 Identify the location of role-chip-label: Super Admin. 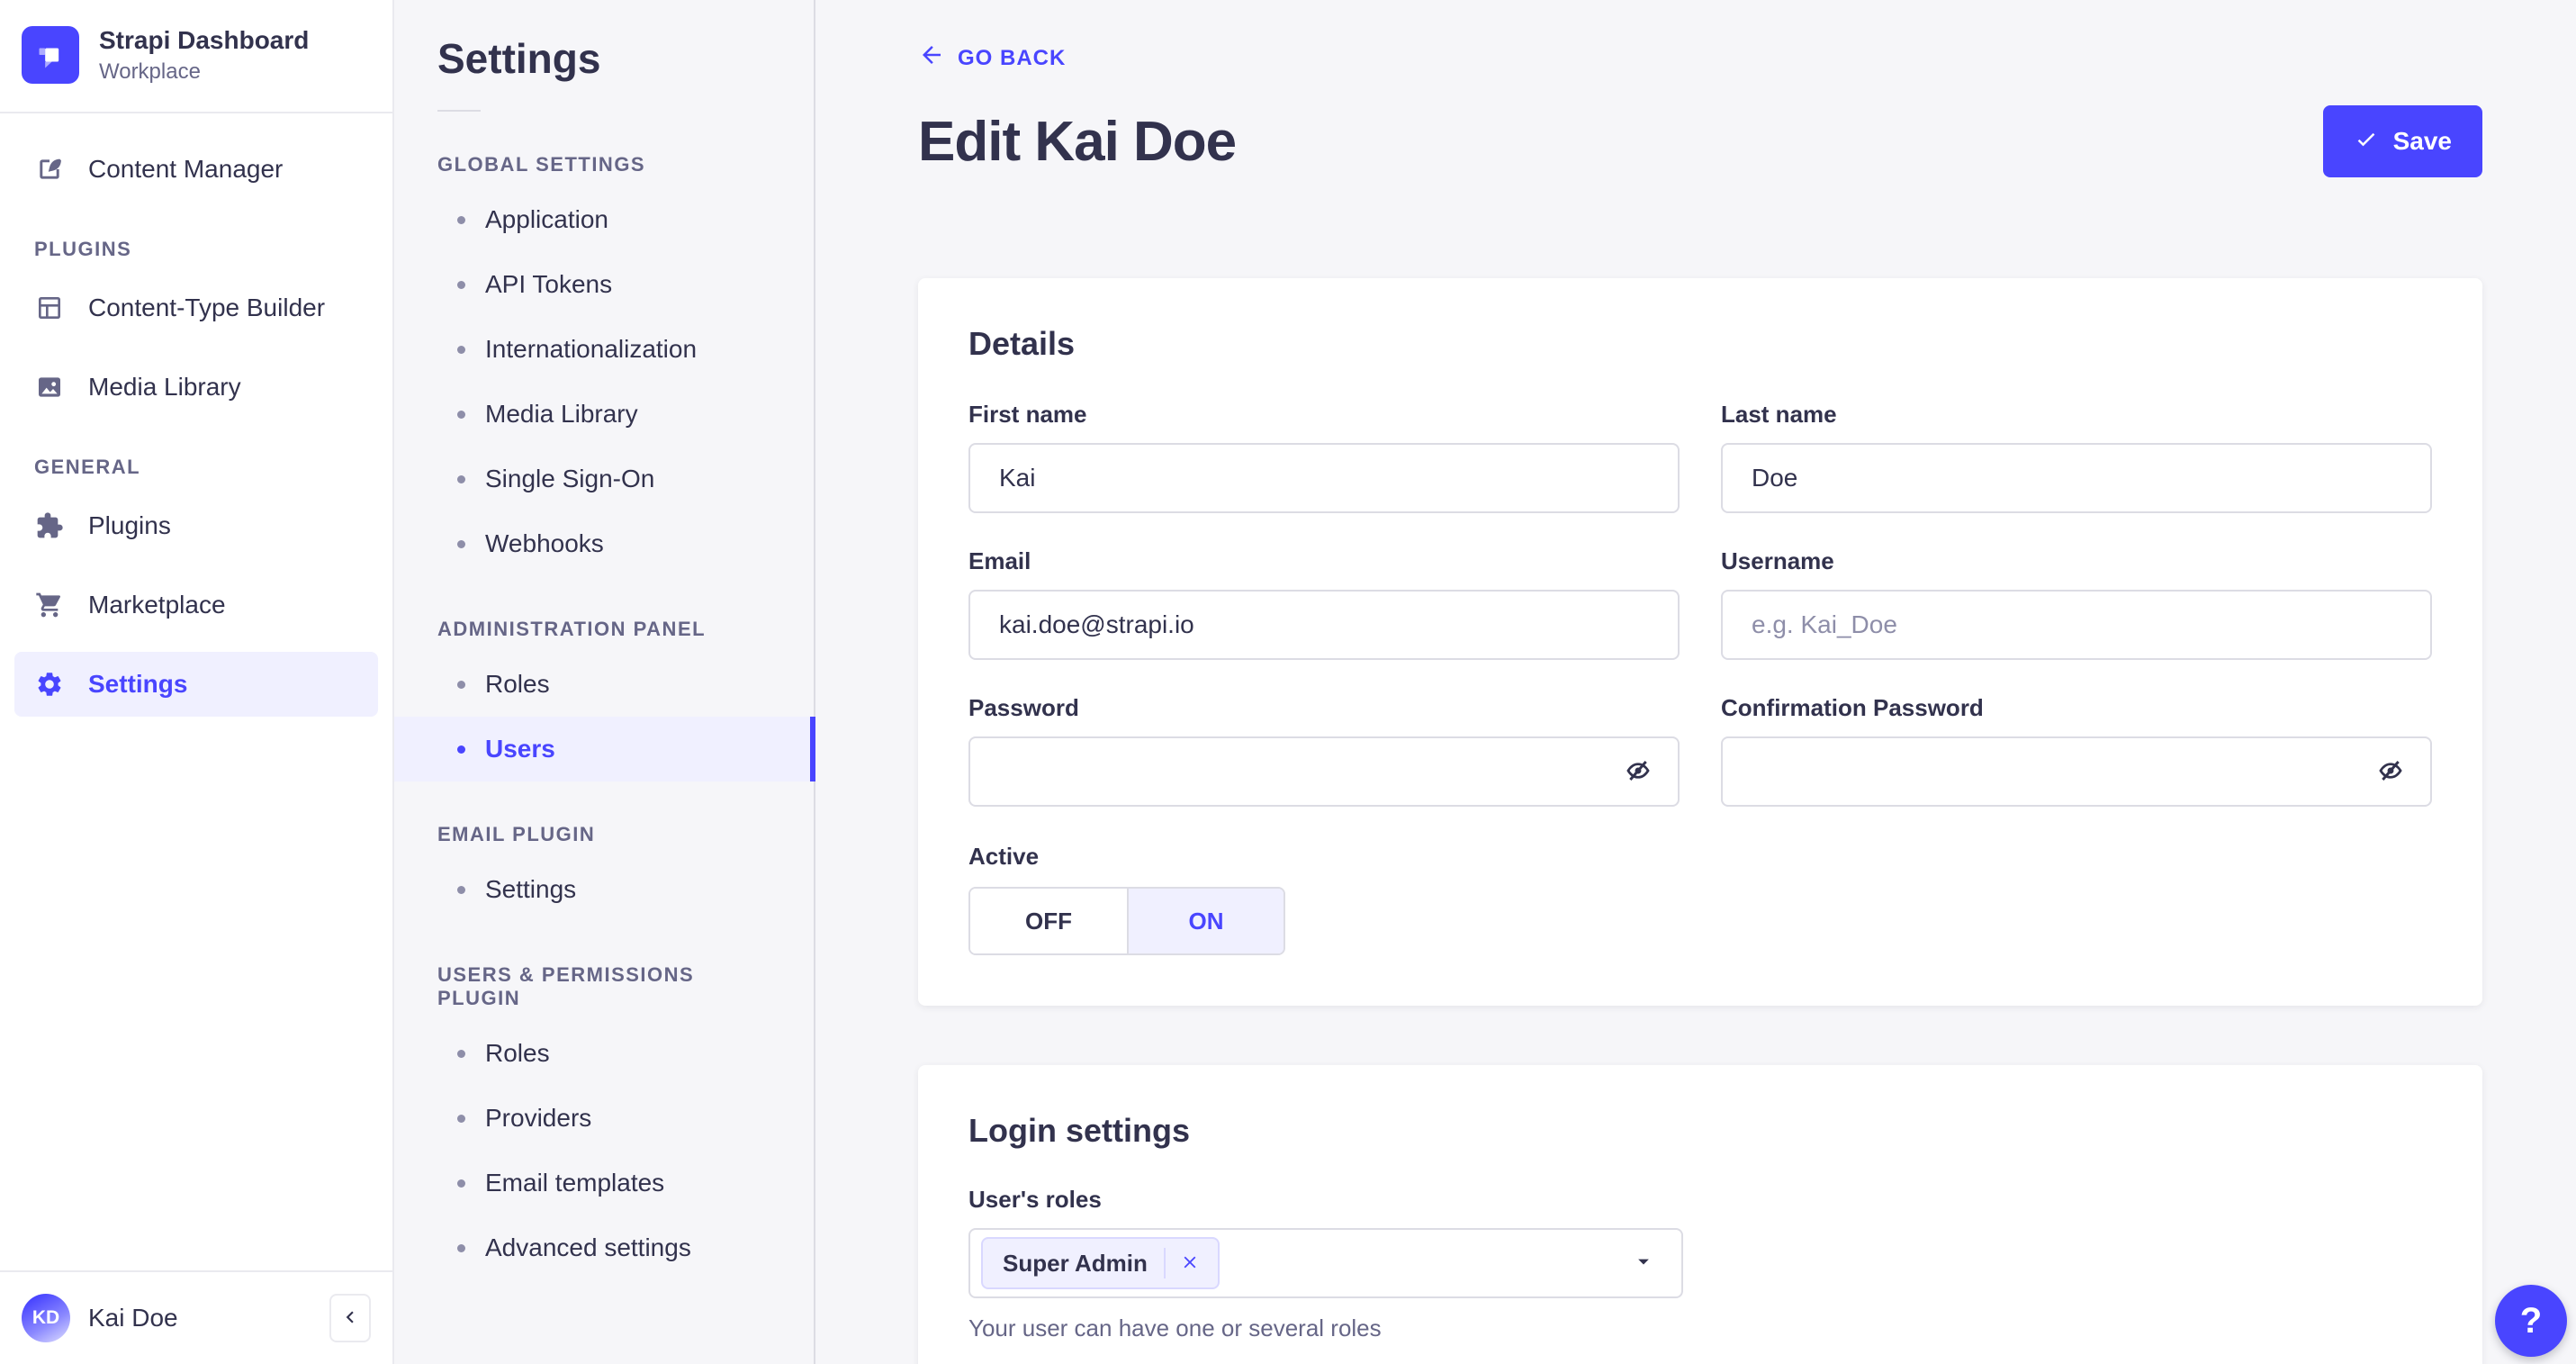
(1075, 1263).